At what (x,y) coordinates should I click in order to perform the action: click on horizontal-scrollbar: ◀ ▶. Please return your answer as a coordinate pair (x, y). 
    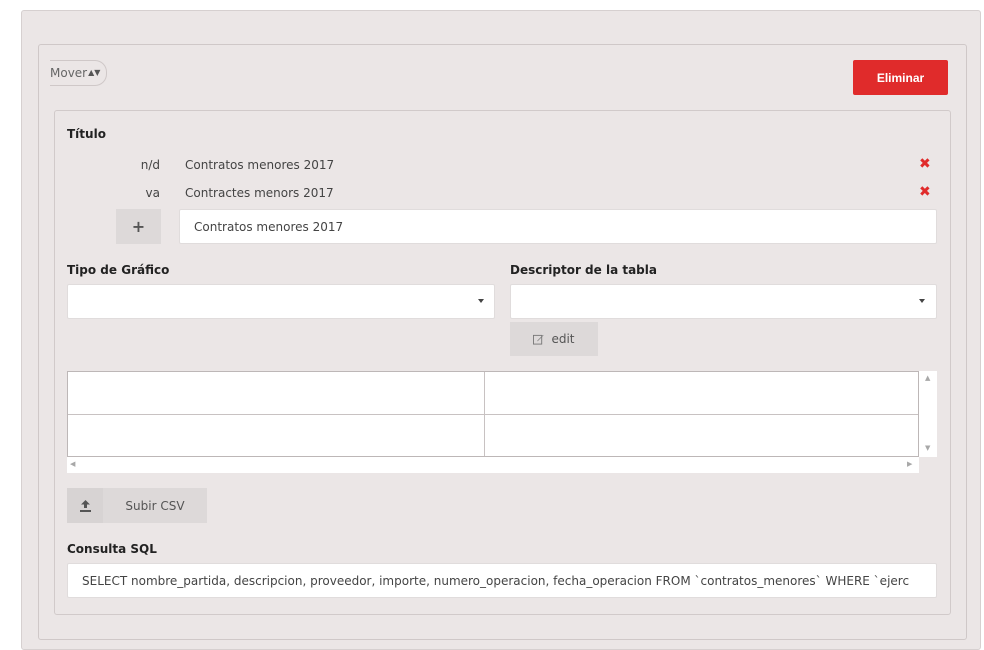
    Looking at the image, I should click on (493, 465).